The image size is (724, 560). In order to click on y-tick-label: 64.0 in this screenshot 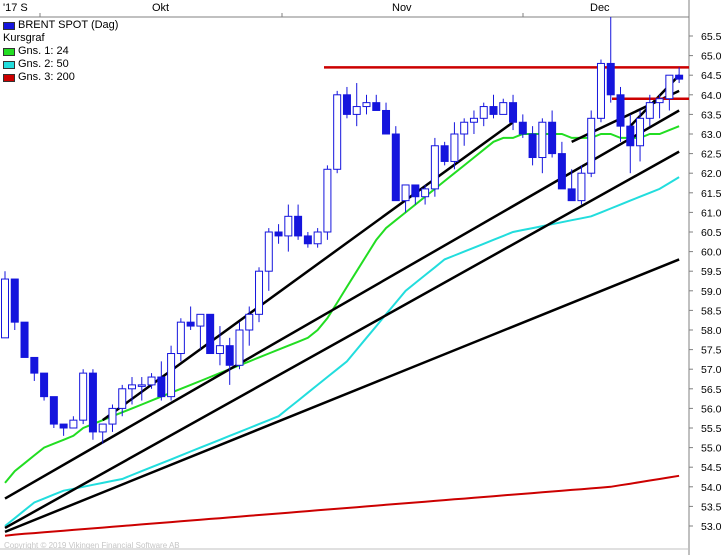, I will do `click(711, 96)`.